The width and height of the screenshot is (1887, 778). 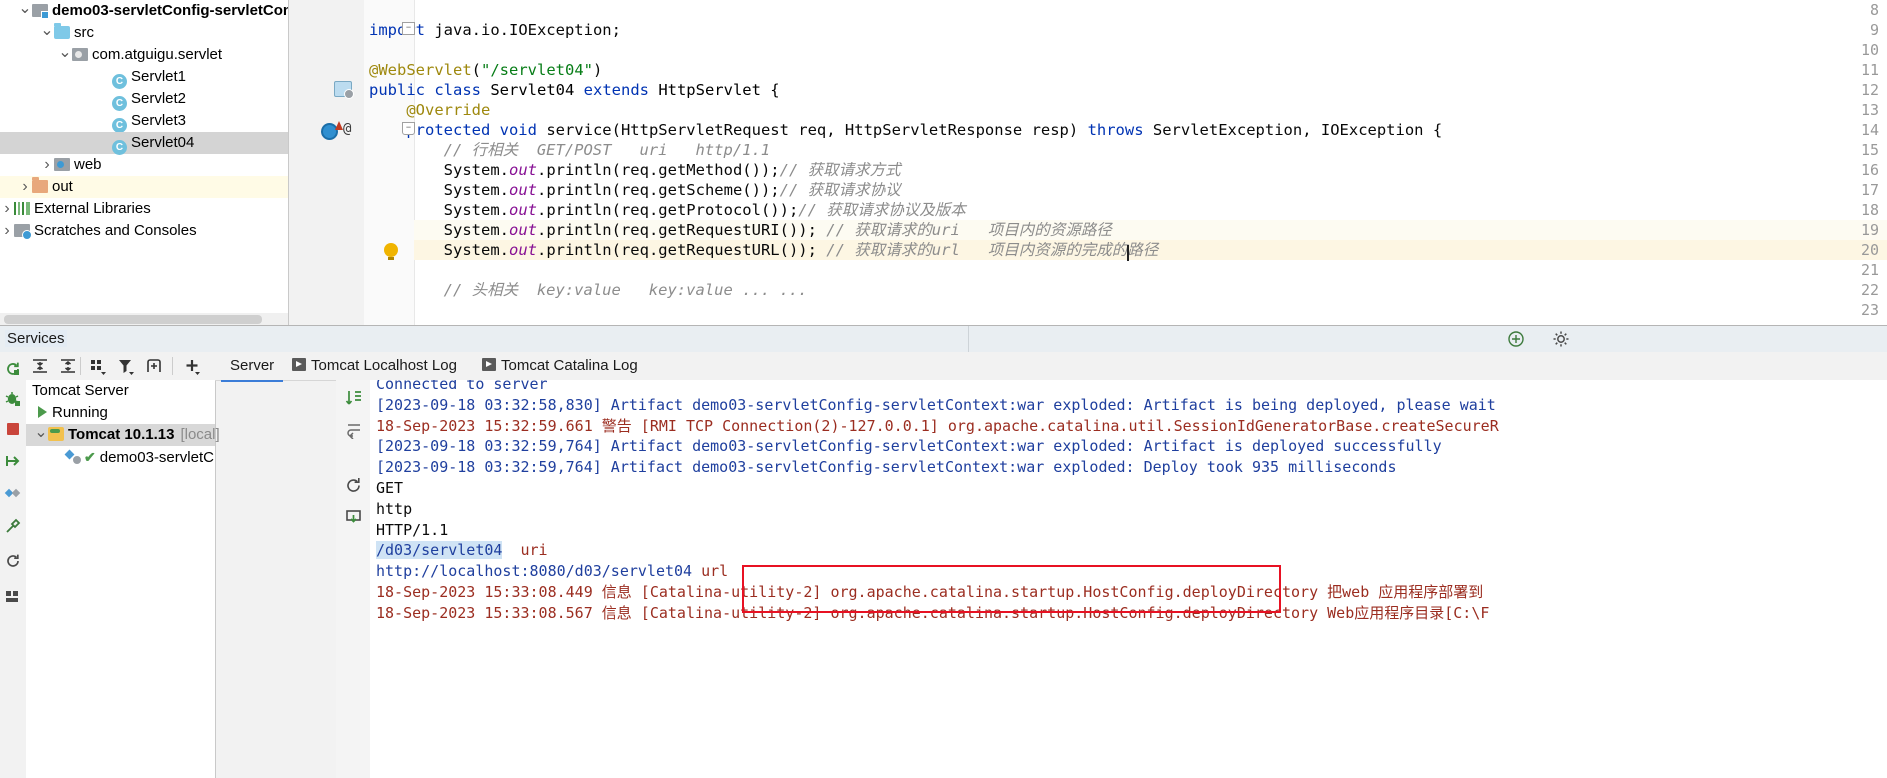 I want to click on run-icon, so click(x=299, y=364).